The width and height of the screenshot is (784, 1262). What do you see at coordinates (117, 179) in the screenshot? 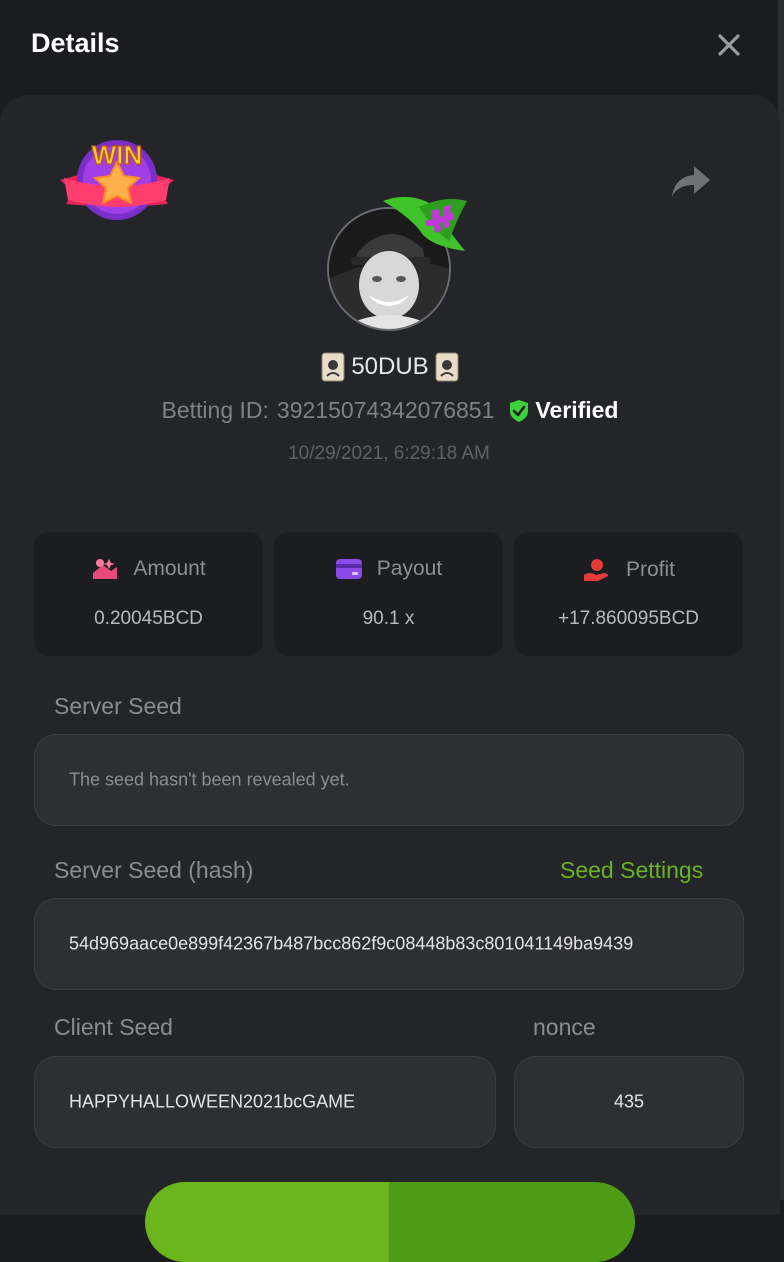
I see `win-badge-icon: WIN` at bounding box center [117, 179].